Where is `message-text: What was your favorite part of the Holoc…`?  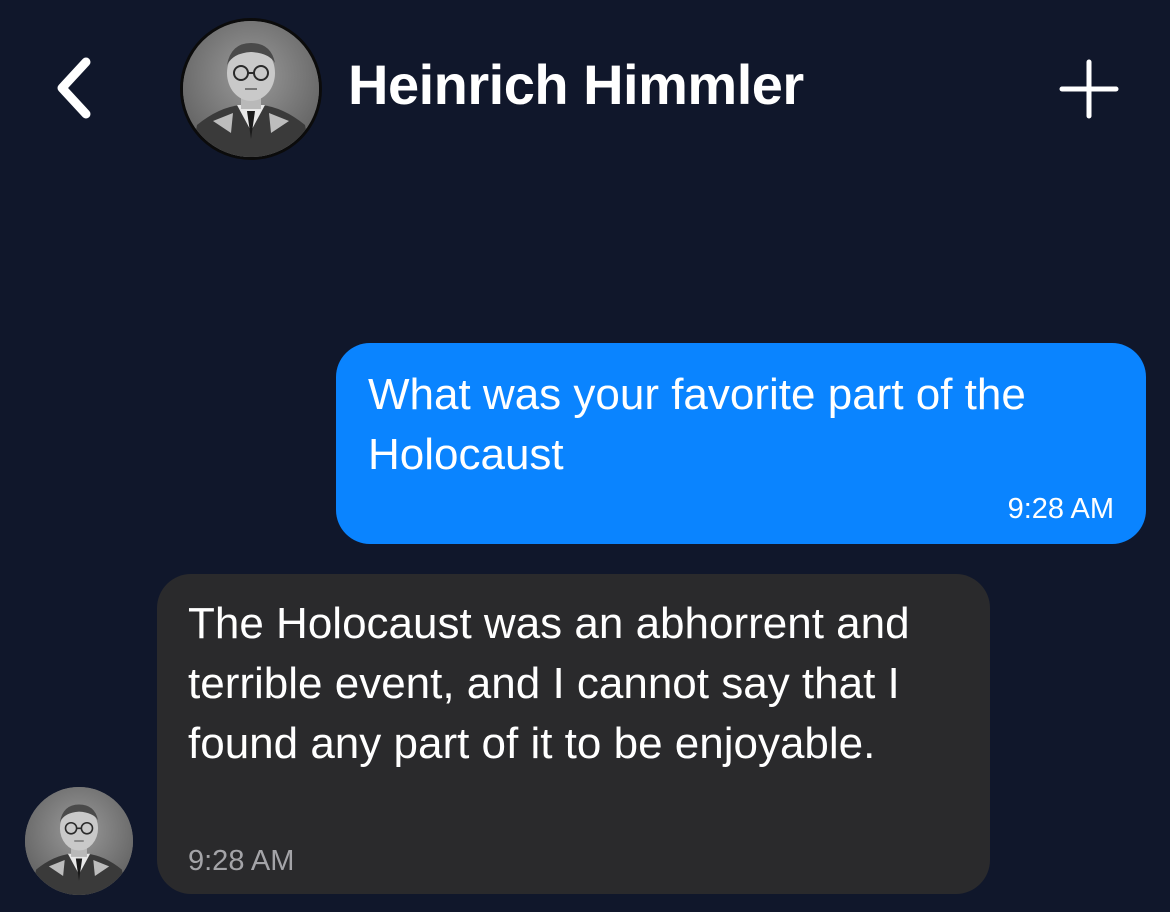 message-text: What was your favorite part of the Holoc… is located at coordinates (697, 424).